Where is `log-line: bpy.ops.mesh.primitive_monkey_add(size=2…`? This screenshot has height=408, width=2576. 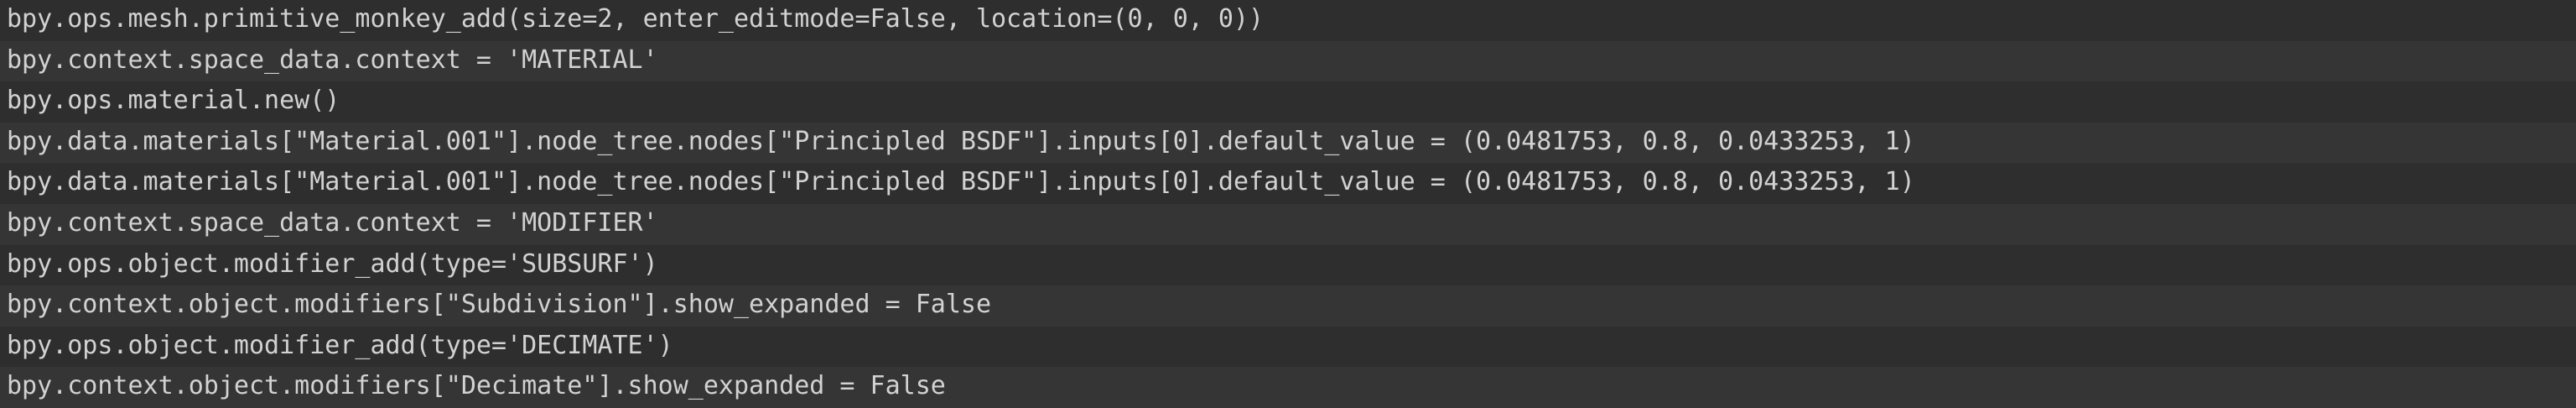 log-line: bpy.ops.mesh.primitive_monkey_add(size=2… is located at coordinates (1288, 20).